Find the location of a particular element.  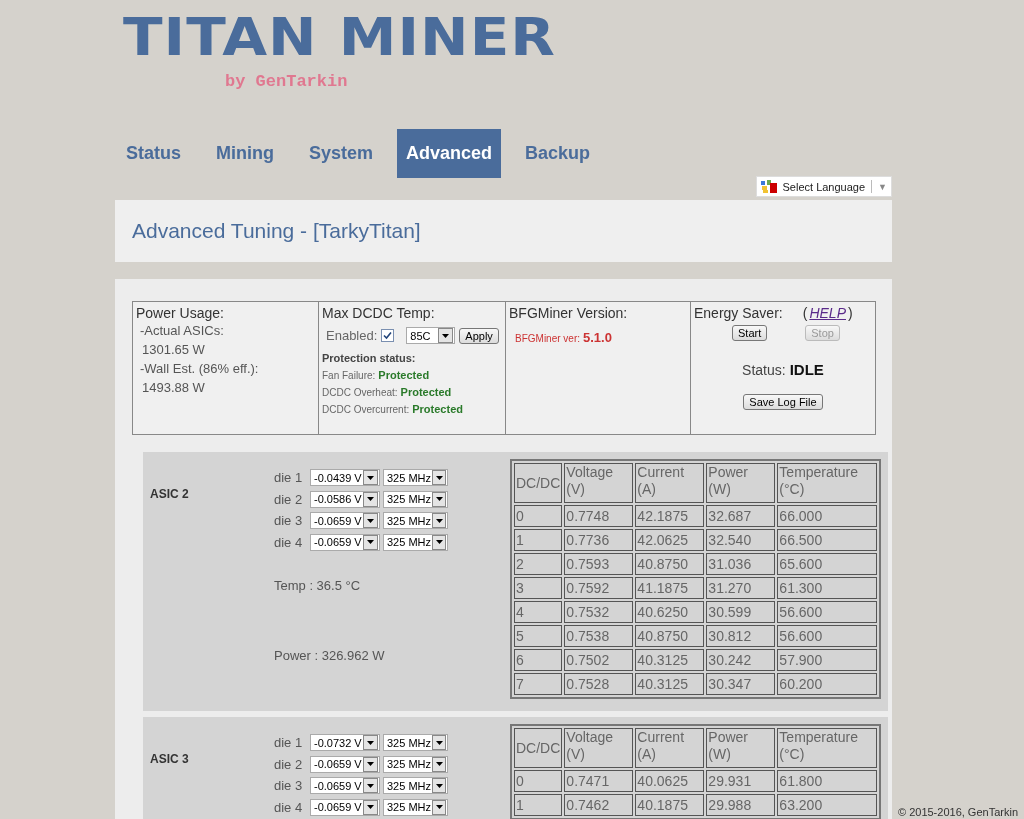

voltage-select: -0.0439 V is located at coordinates (345, 478).